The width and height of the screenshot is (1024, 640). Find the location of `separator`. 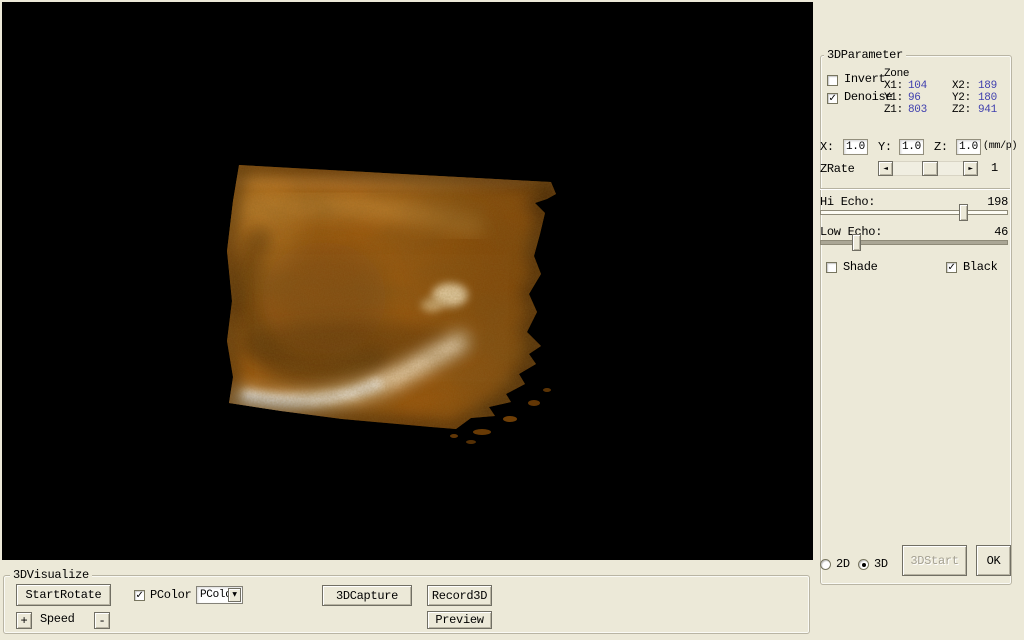

separator is located at coordinates (915, 189).